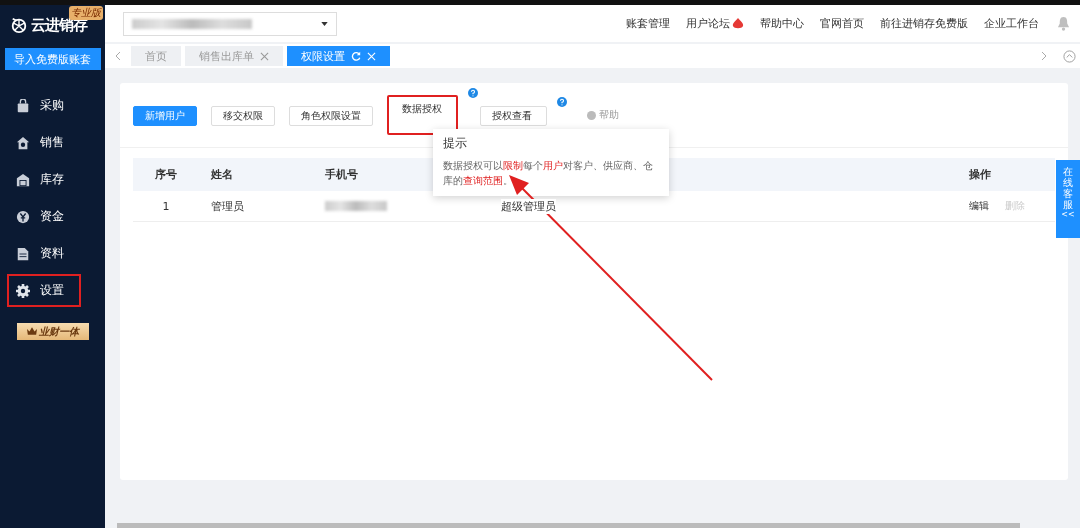 The width and height of the screenshot is (1080, 528). What do you see at coordinates (222, 174) in the screenshot?
I see `column-header: 姓名` at bounding box center [222, 174].